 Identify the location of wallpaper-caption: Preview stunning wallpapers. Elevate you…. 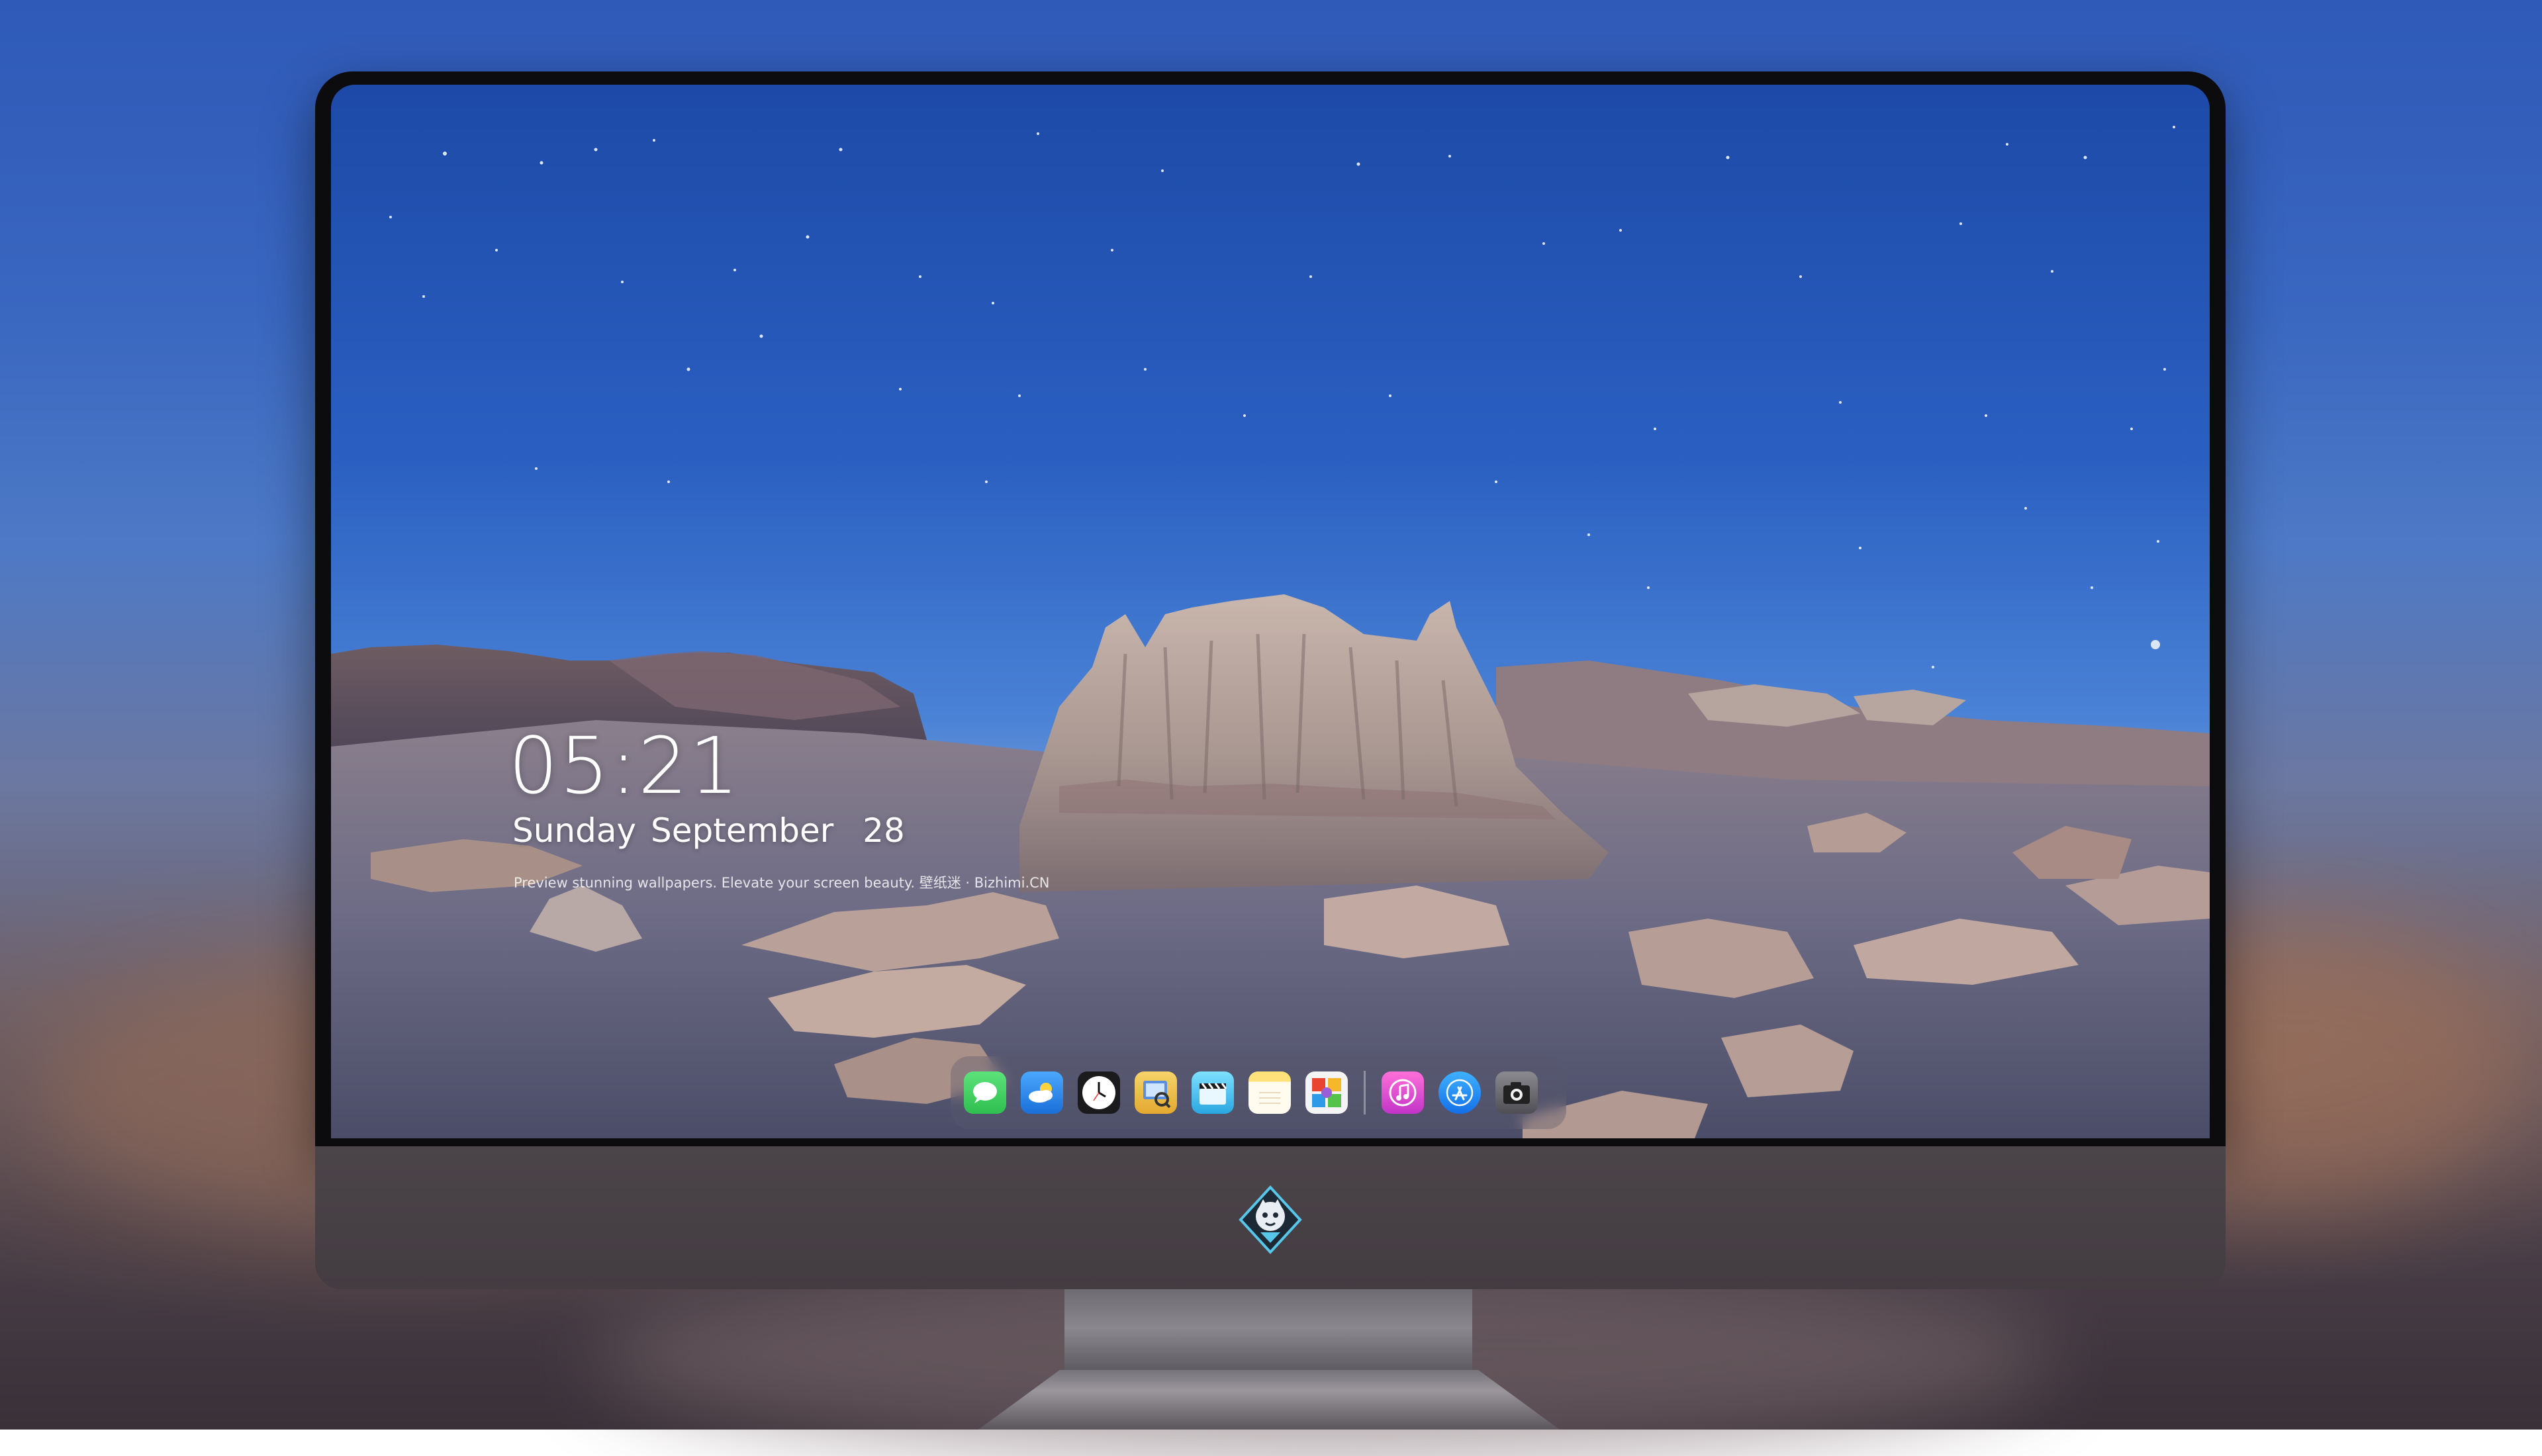
(782, 883).